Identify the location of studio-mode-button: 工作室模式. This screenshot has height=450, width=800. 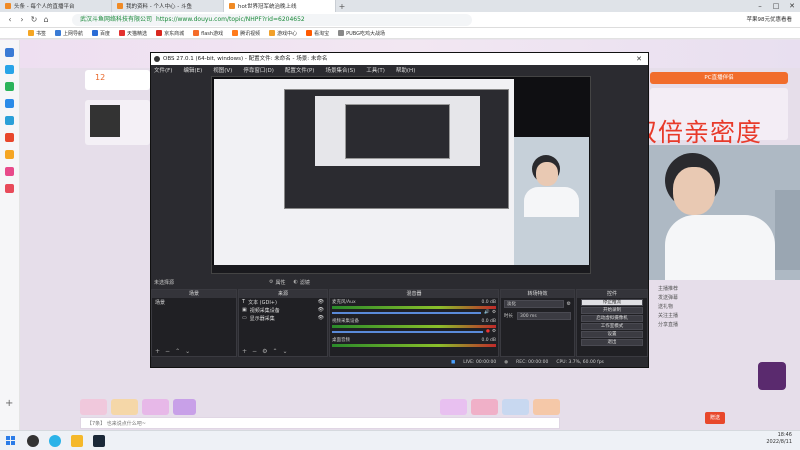
(612, 326).